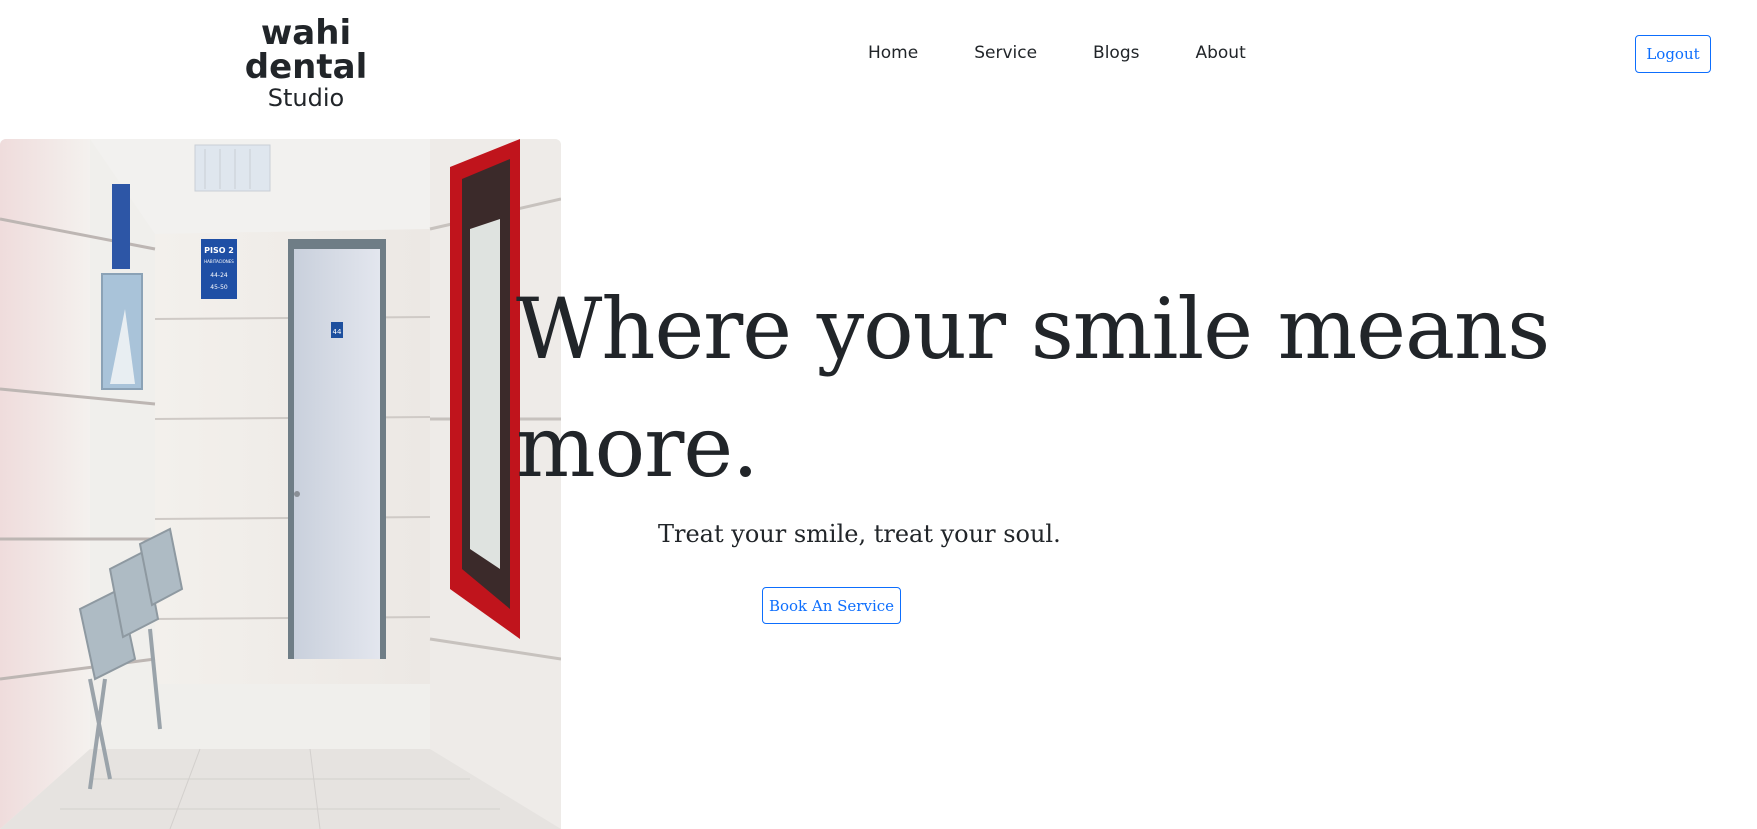 This screenshot has width=1757, height=829. What do you see at coordinates (1220, 53) in the screenshot?
I see `nav-about: About` at bounding box center [1220, 53].